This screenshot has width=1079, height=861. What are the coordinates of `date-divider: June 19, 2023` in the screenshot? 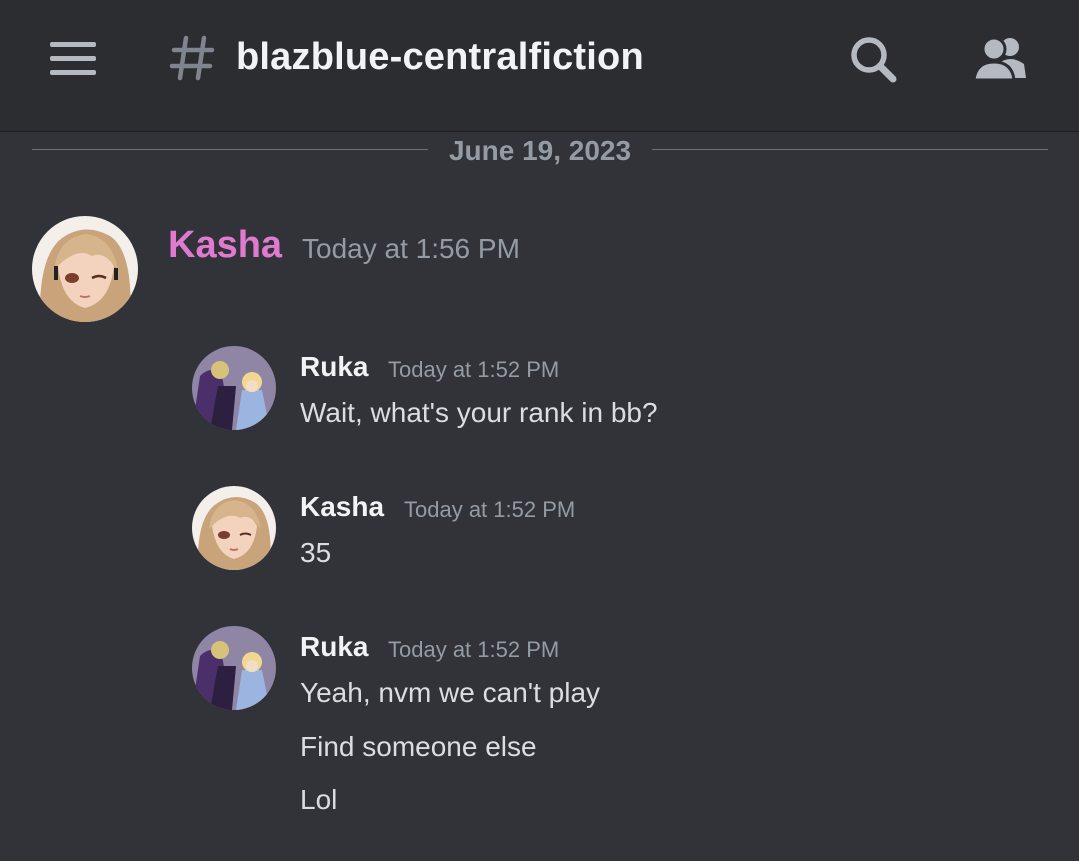 It's located at (540, 150).